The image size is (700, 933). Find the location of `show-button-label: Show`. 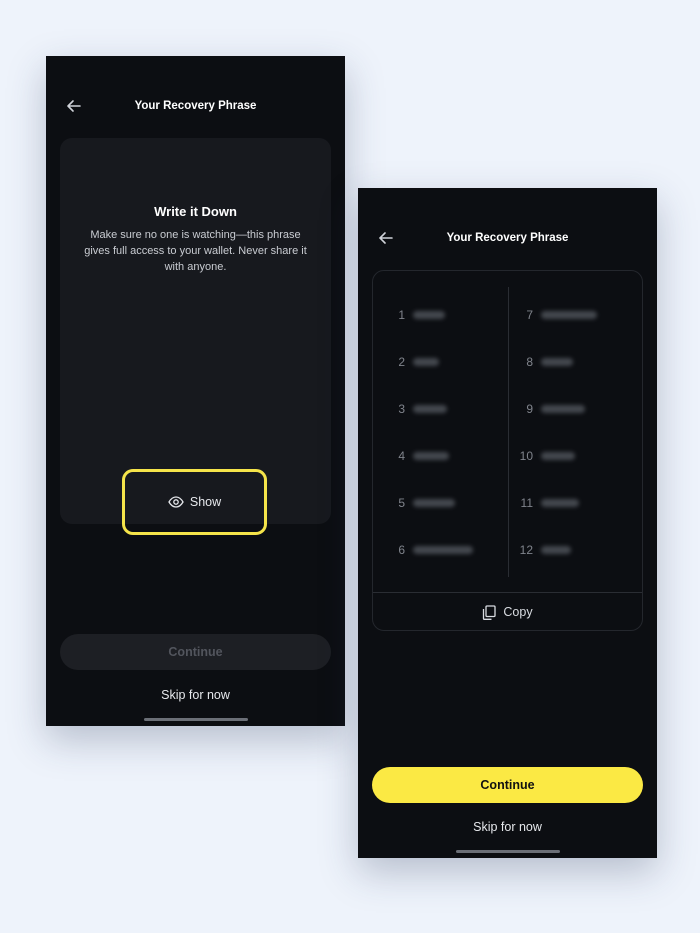

show-button-label: Show is located at coordinates (205, 502).